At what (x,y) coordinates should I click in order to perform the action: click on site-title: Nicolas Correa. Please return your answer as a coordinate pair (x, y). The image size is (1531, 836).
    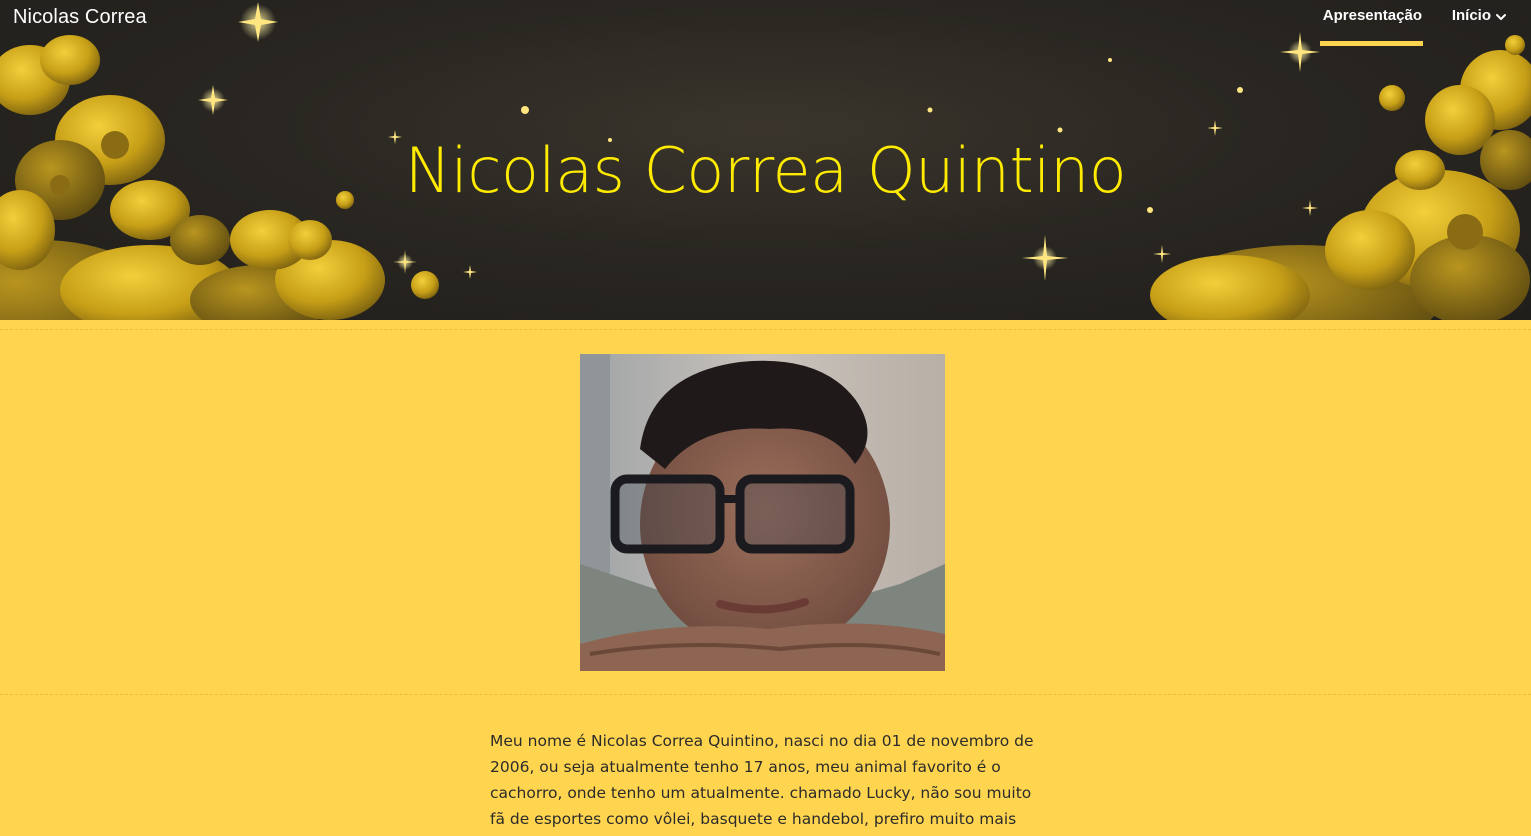
    Looking at the image, I should click on (80, 17).